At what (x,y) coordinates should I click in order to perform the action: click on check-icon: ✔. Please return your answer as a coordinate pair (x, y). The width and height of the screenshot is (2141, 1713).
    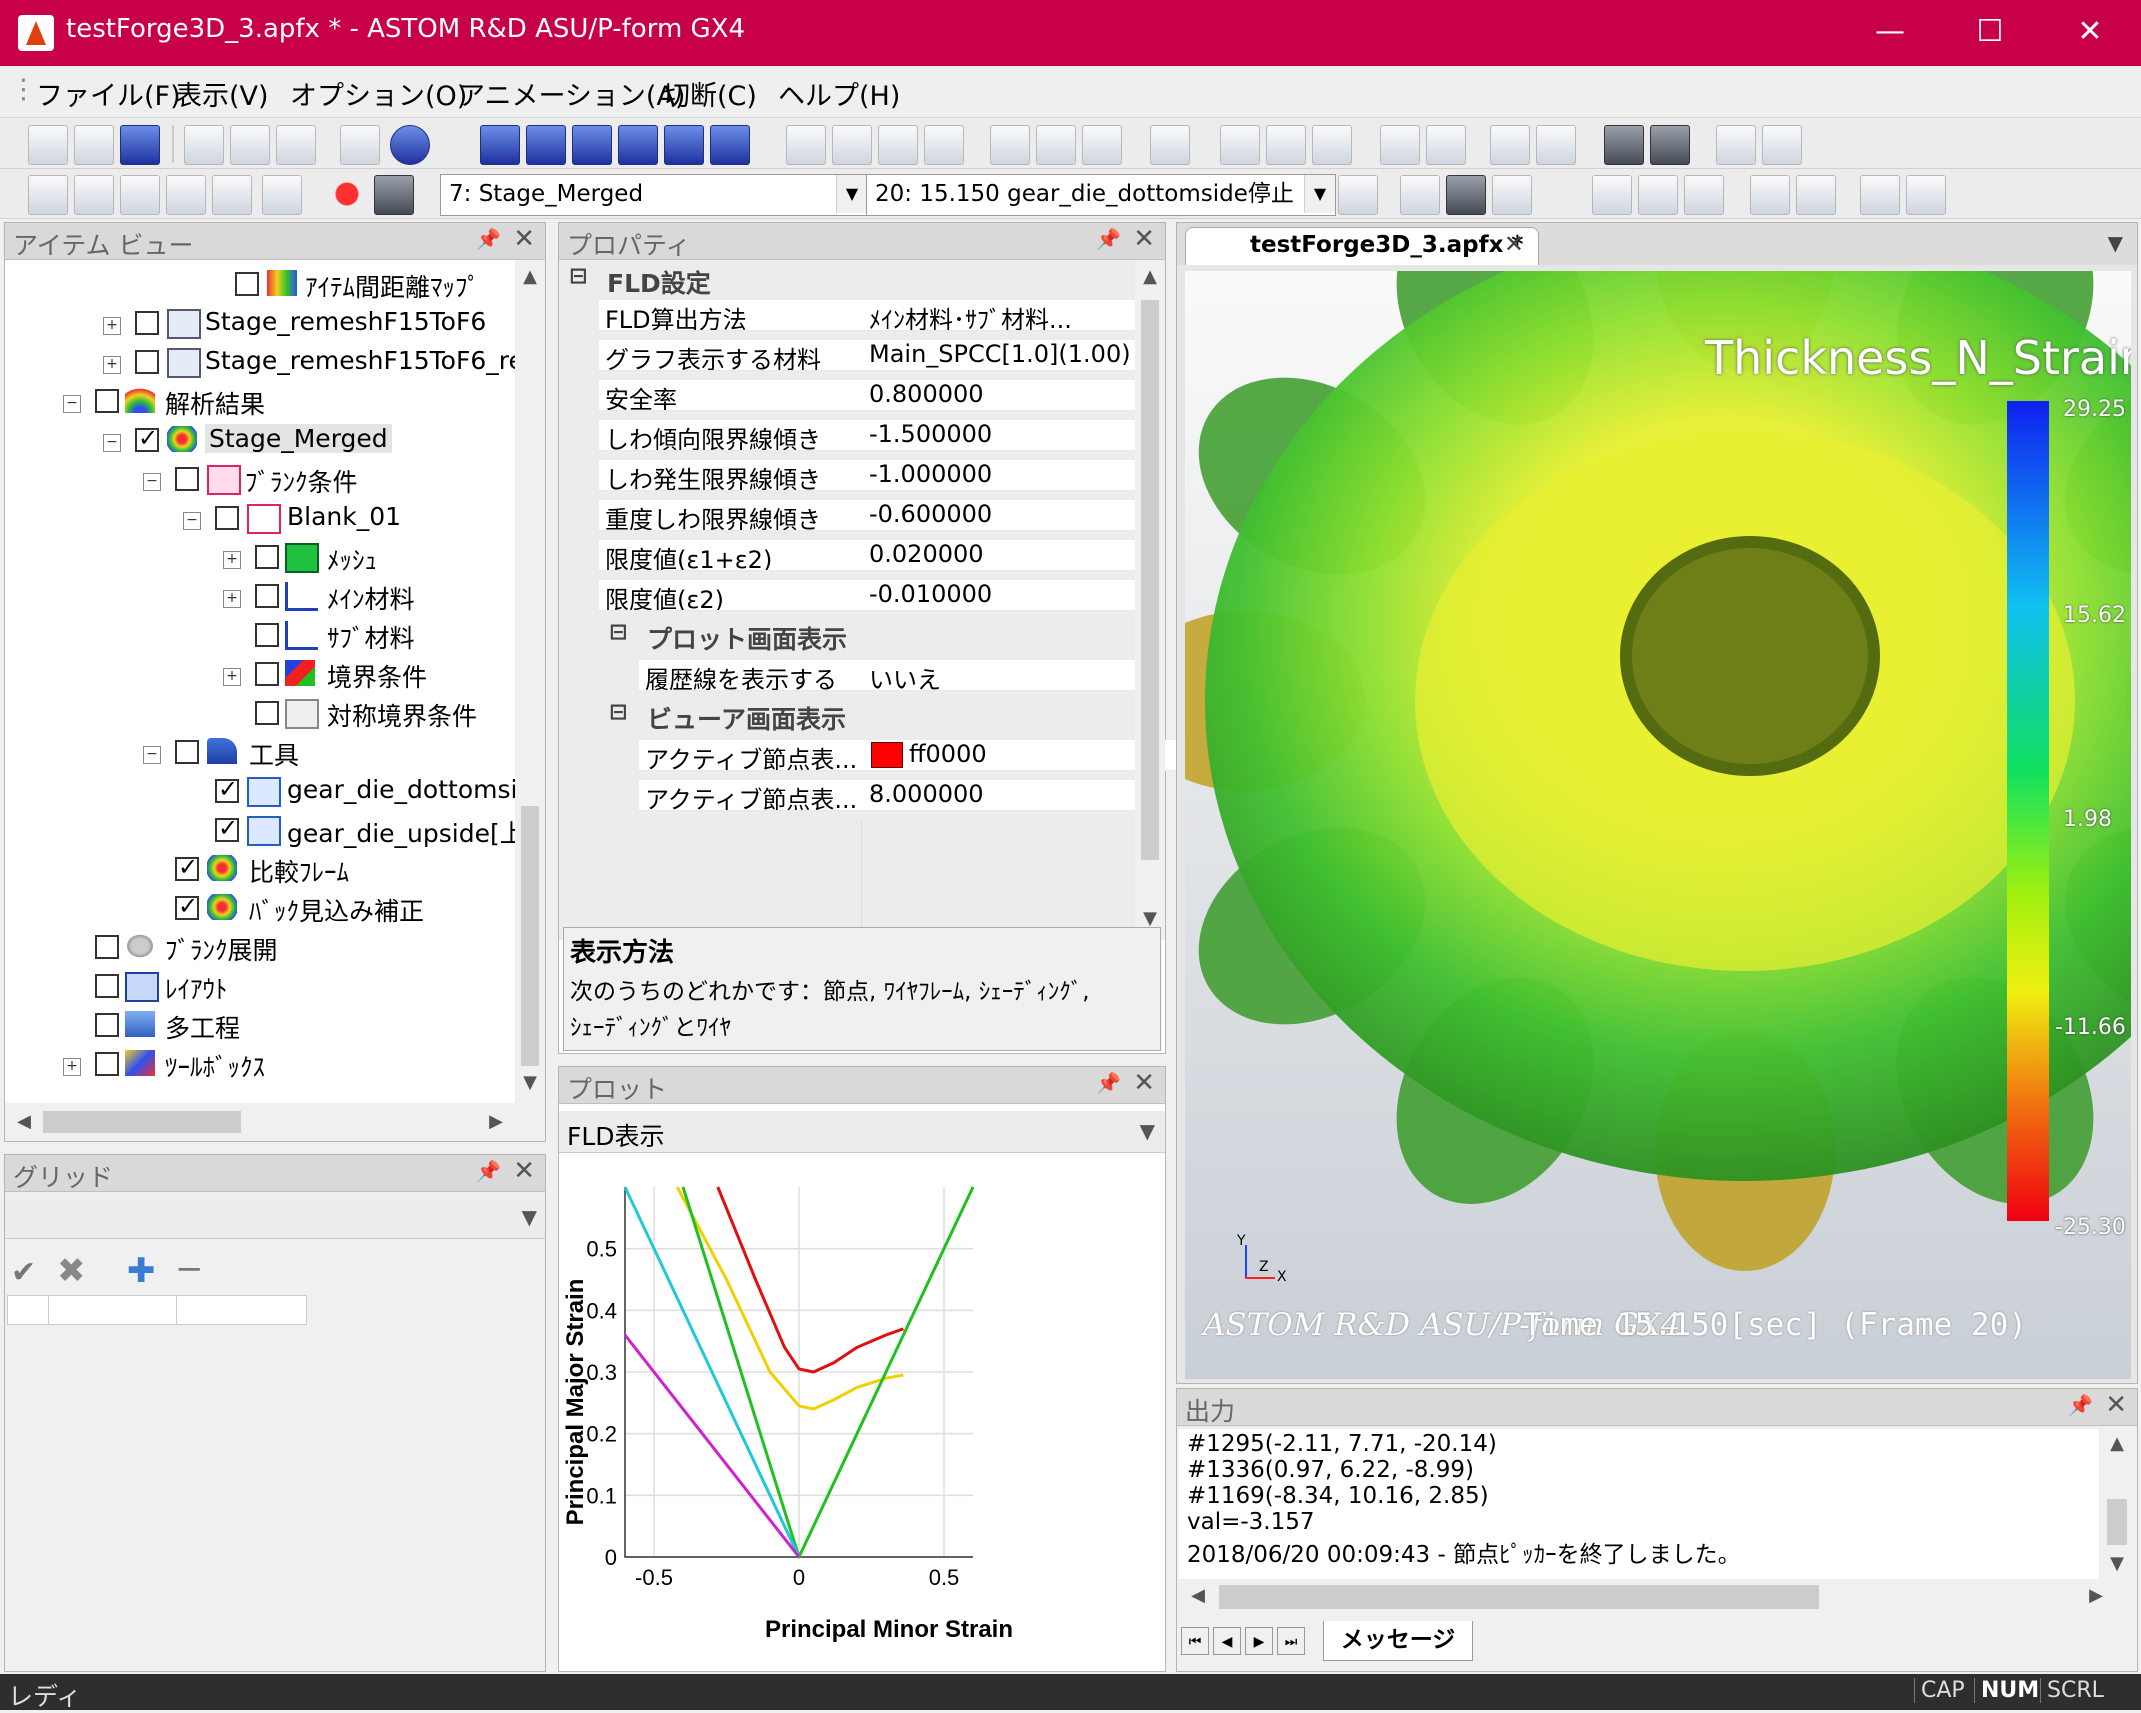
    Looking at the image, I should click on (23, 1272).